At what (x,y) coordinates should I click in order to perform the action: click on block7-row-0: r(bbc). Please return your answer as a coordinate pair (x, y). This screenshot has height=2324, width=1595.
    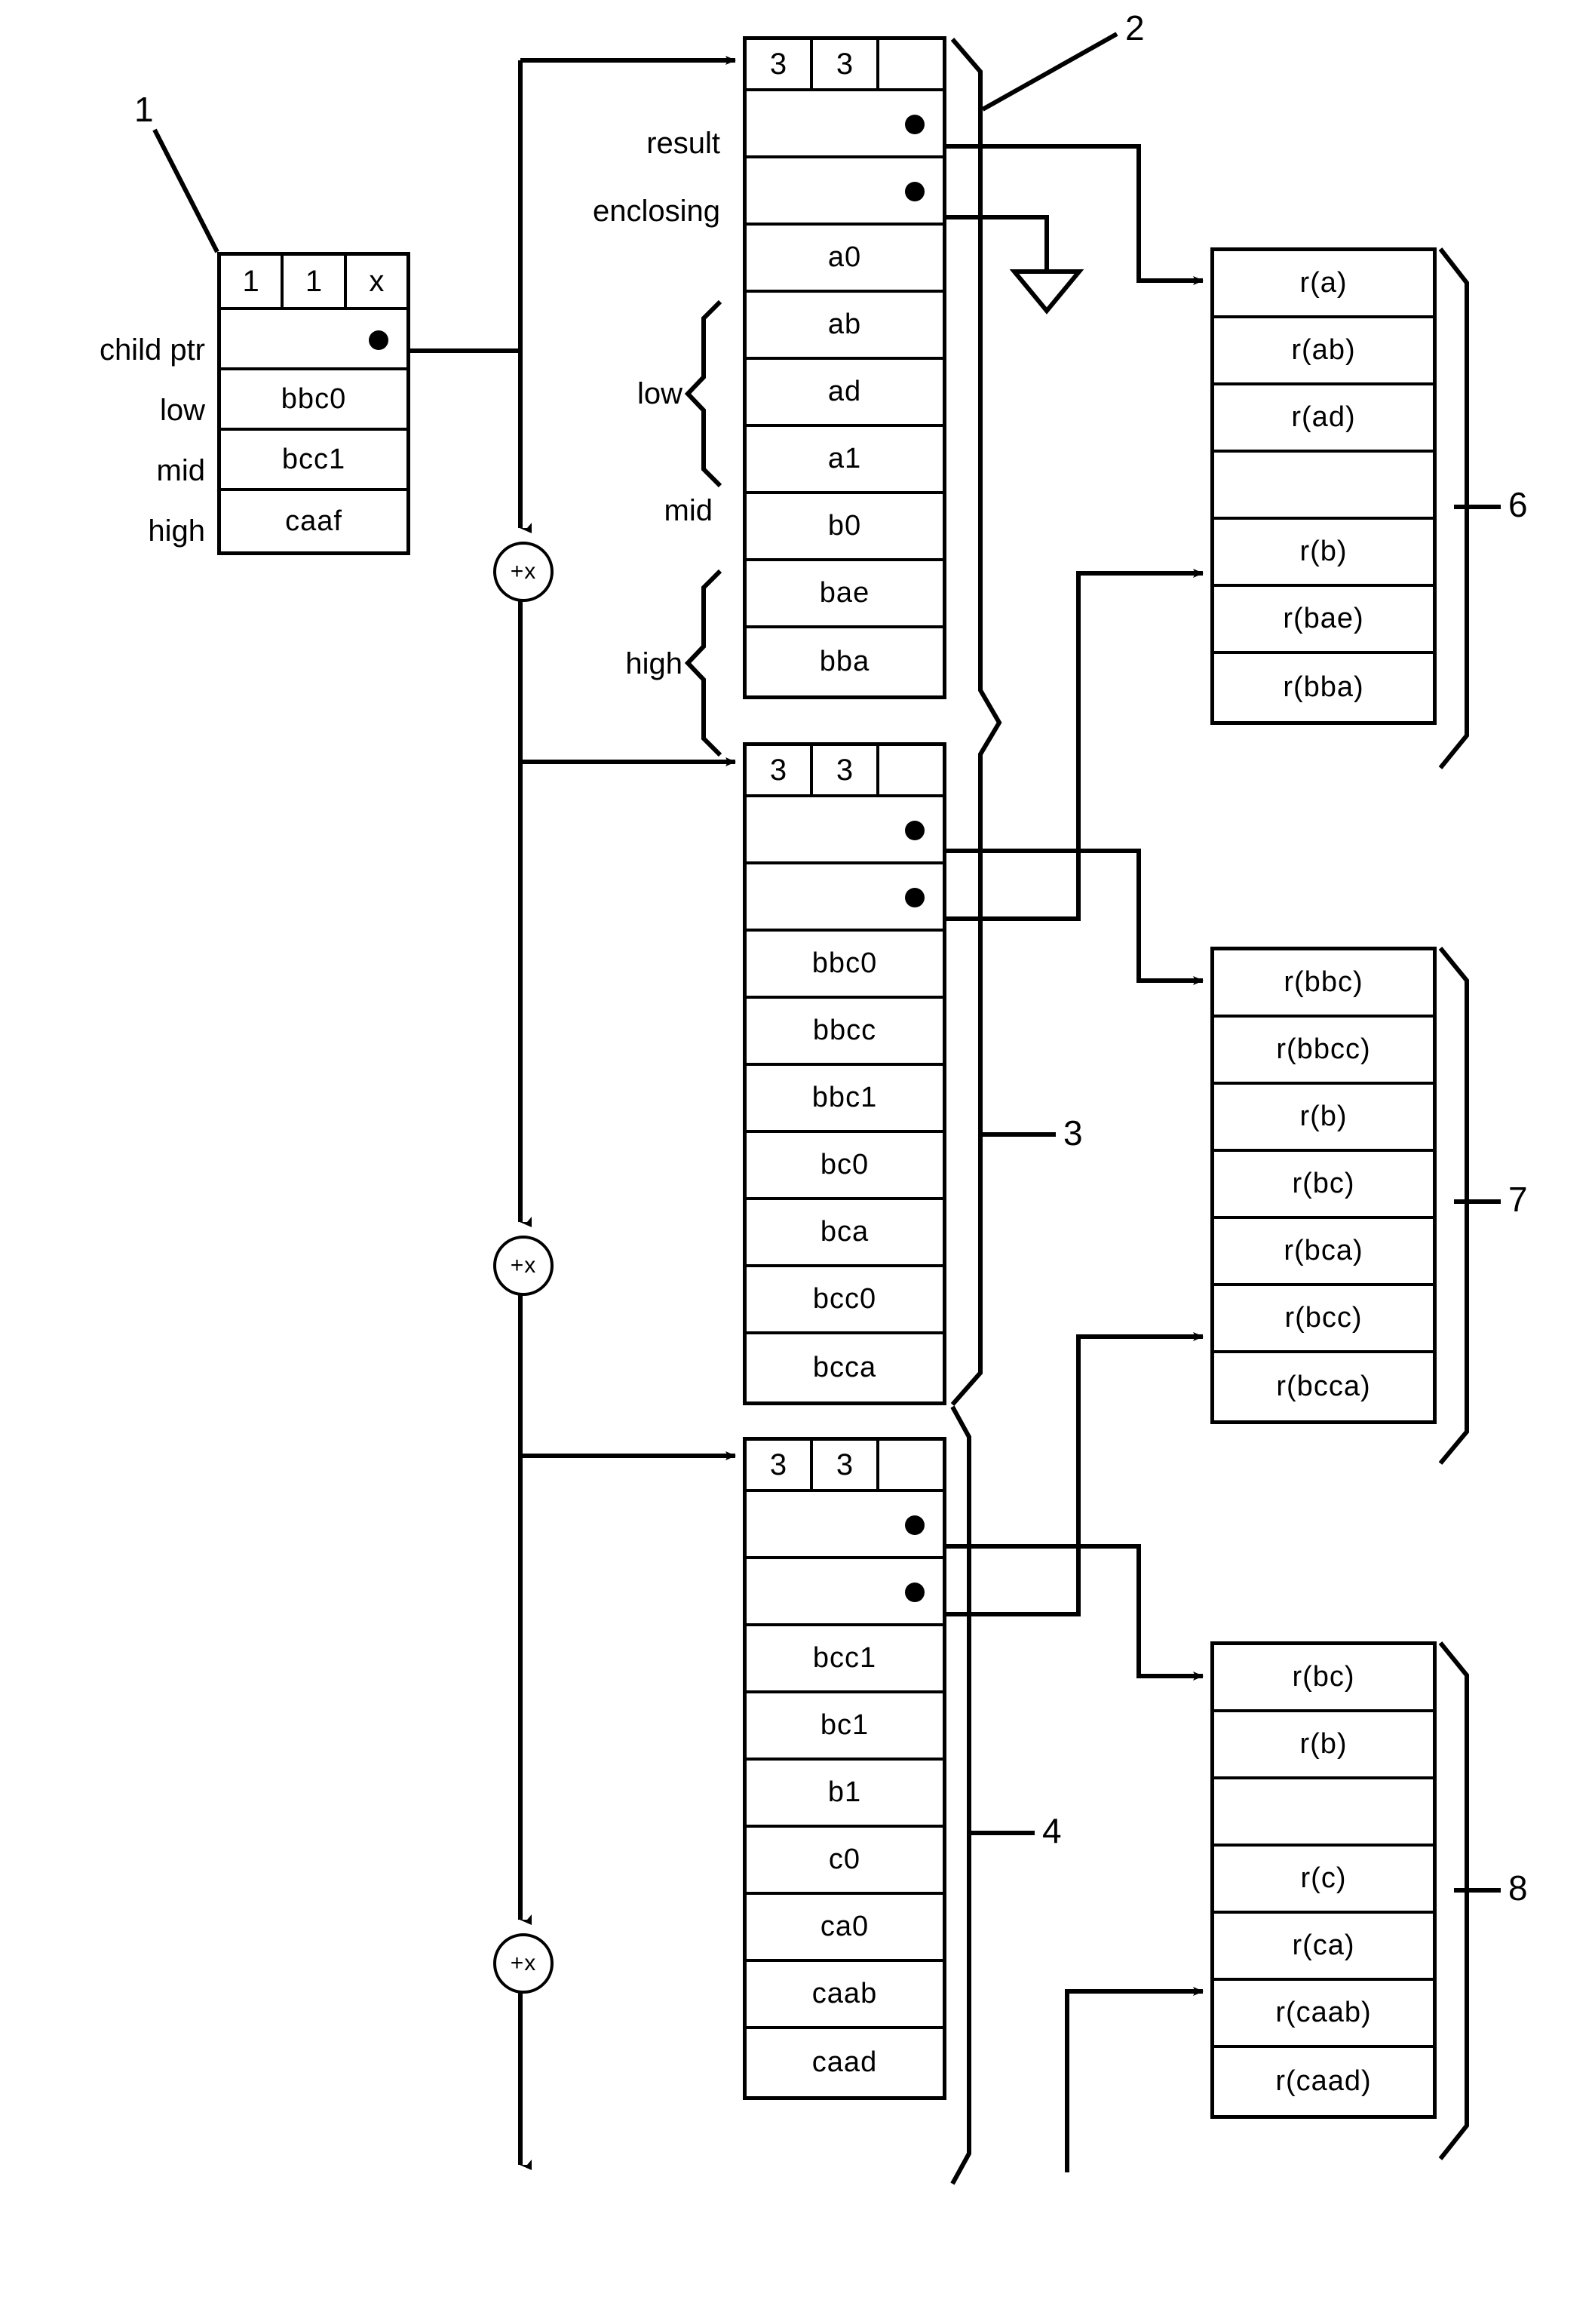
    Looking at the image, I should click on (1323, 984).